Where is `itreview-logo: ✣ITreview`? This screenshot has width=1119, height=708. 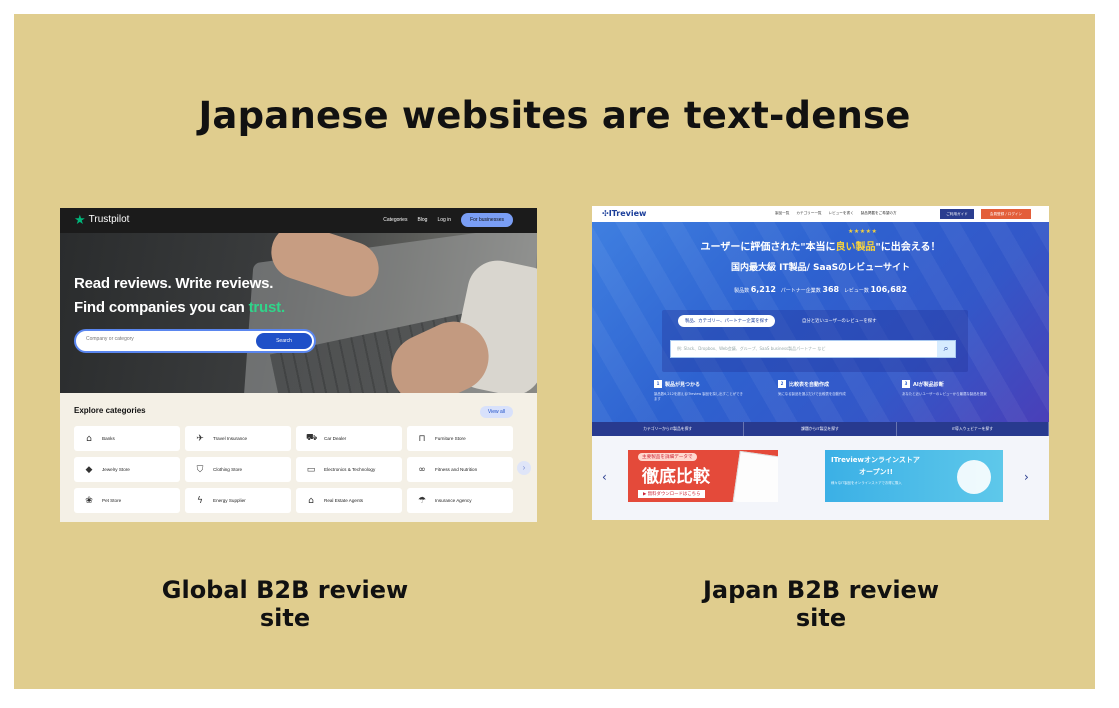
itreview-logo: ✣ITreview is located at coordinates (624, 213).